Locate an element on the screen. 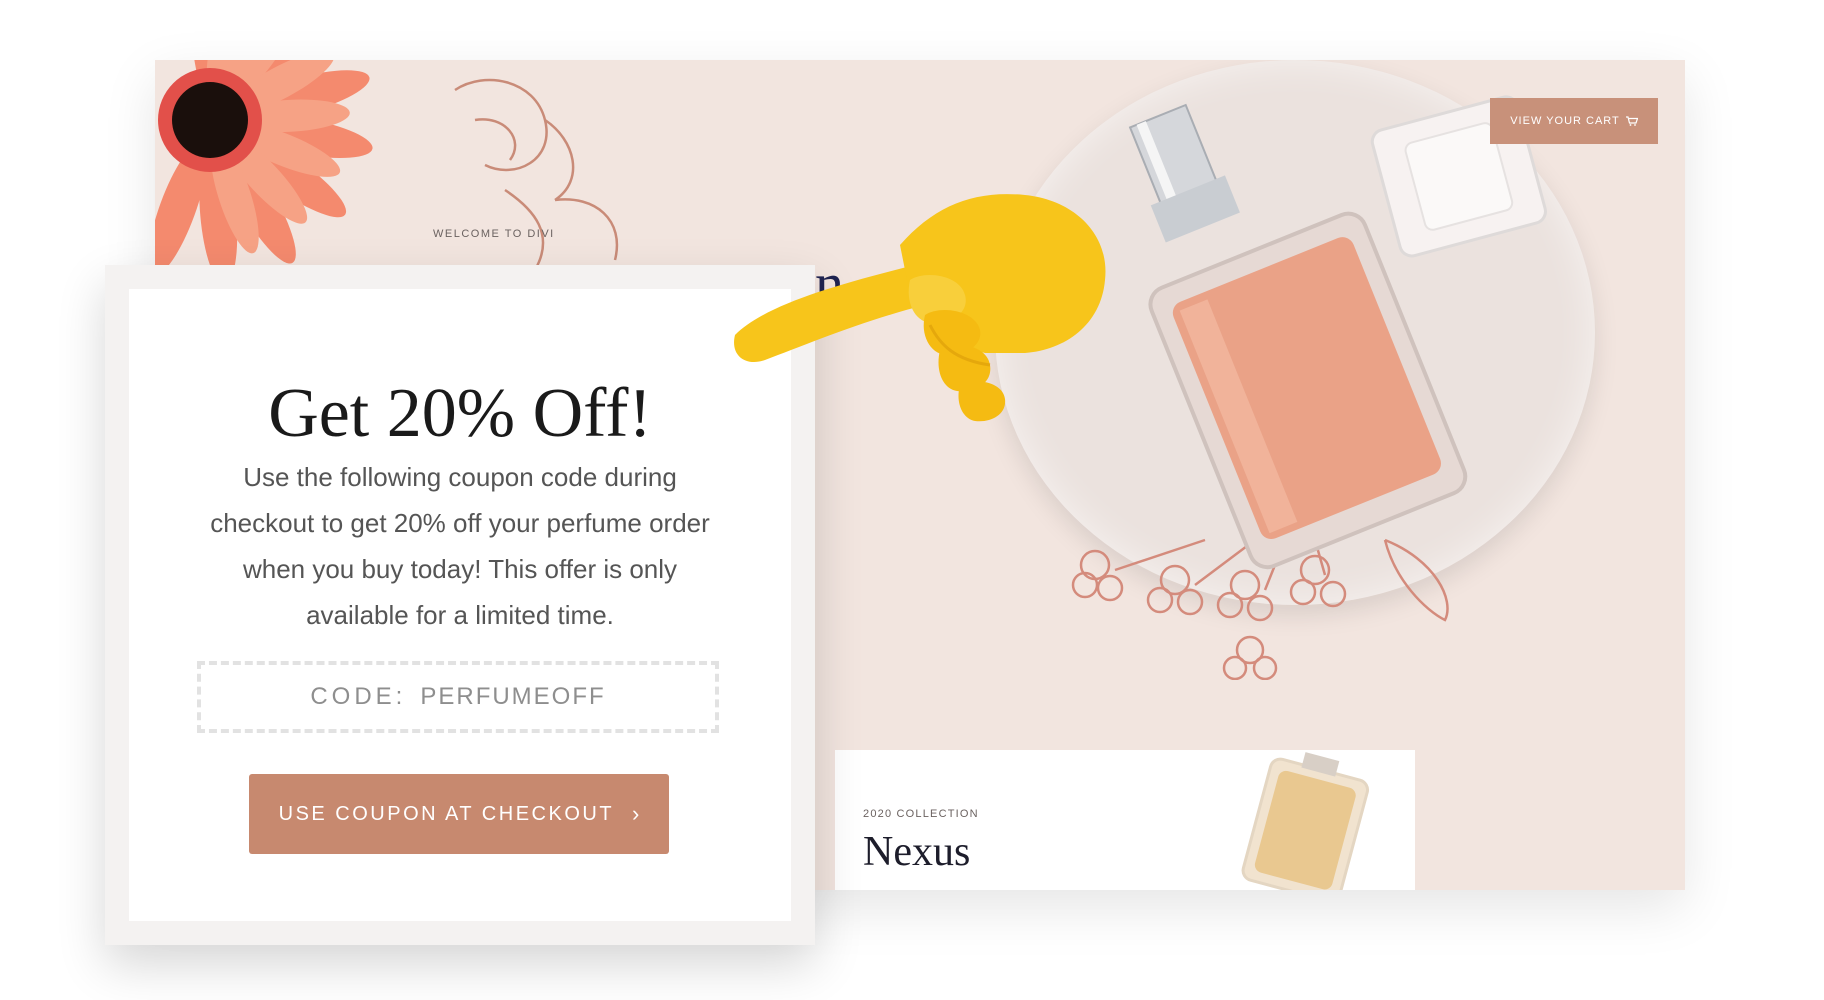 Image resolution: width=1824 pixels, height=1000 pixels. collection-card: 2020 COLLECTION Nexus is located at coordinates (1125, 820).